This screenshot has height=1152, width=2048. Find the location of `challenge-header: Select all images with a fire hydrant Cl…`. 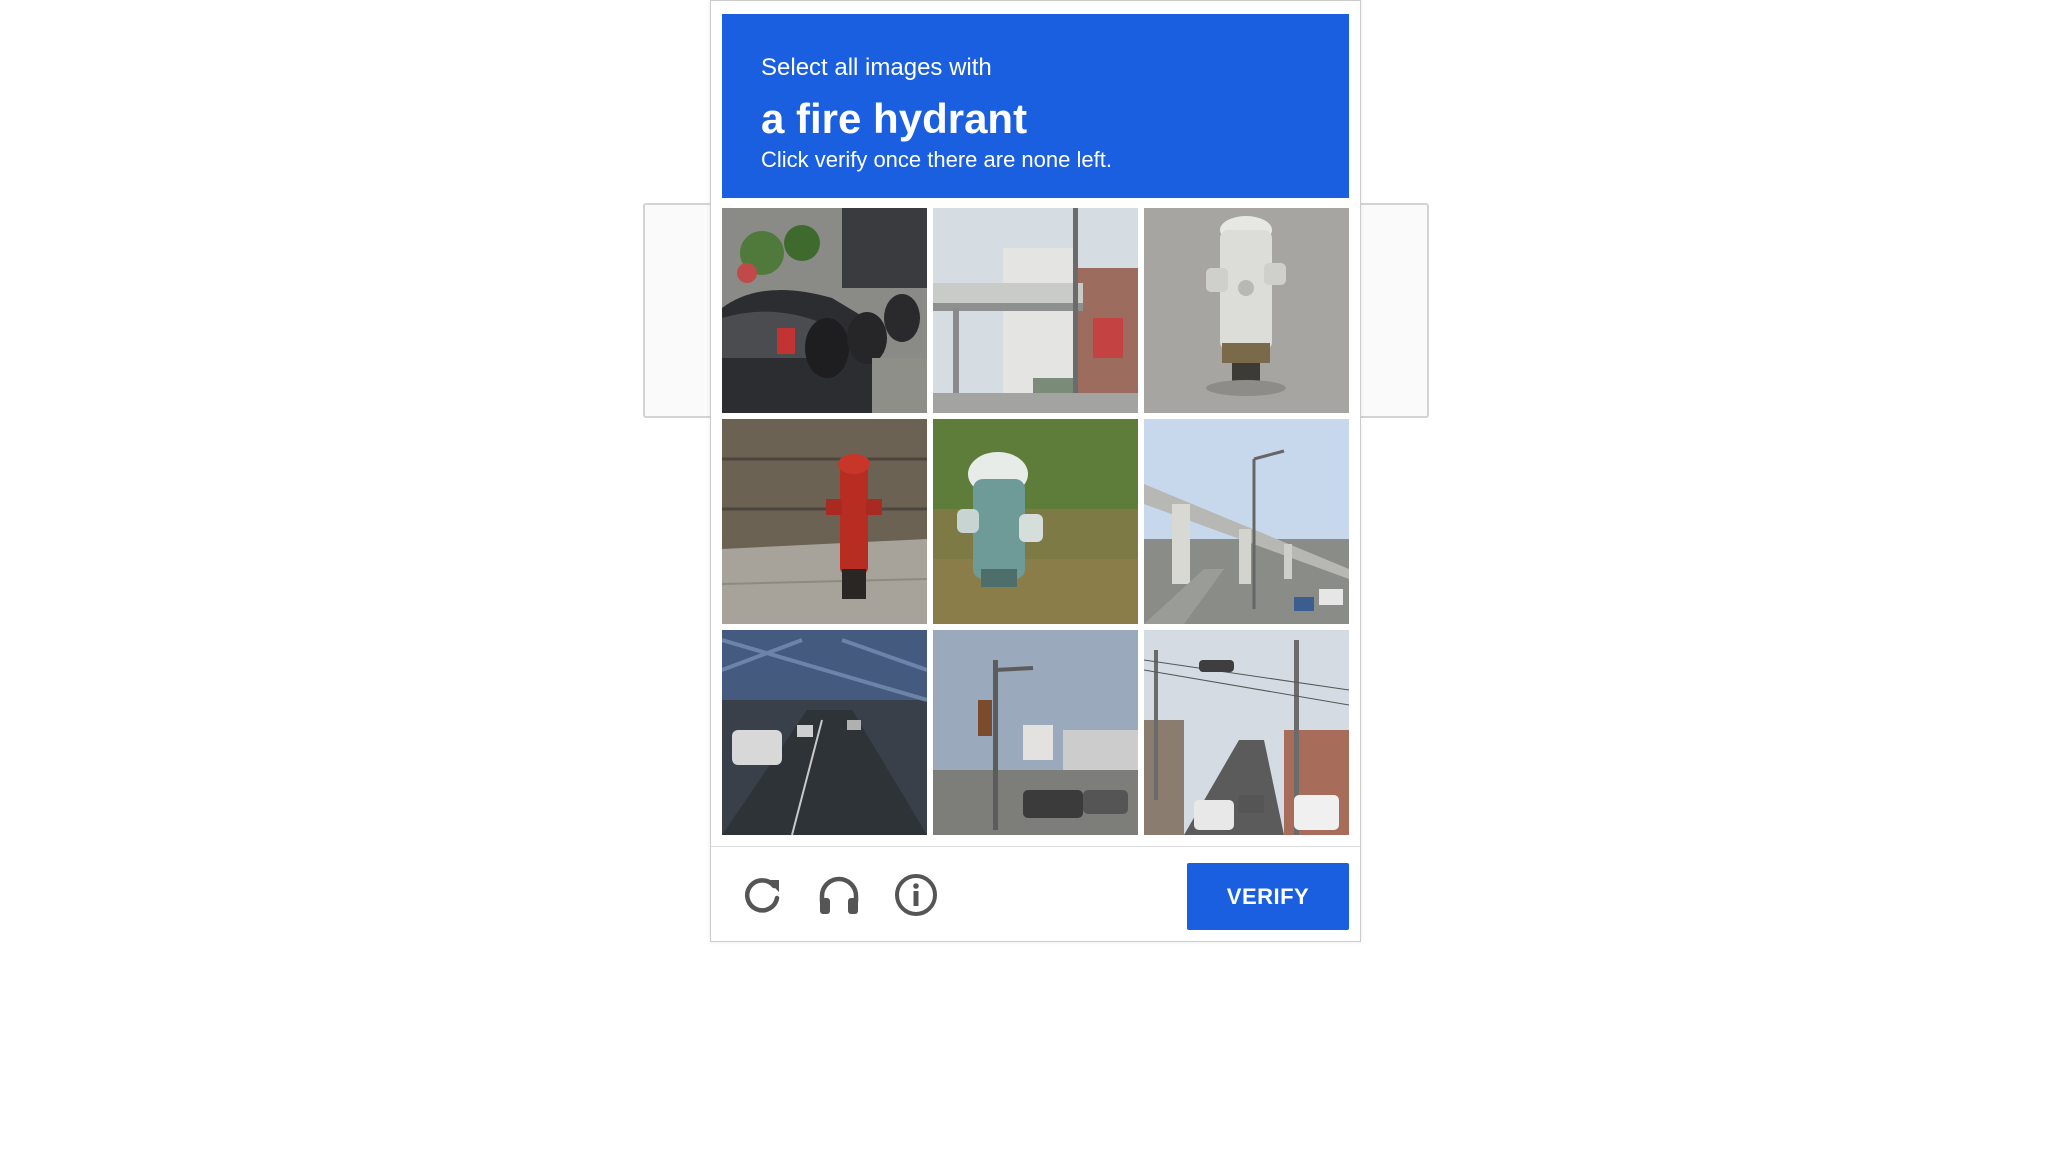

challenge-header: Select all images with a fire hydrant Cl… is located at coordinates (1035, 106).